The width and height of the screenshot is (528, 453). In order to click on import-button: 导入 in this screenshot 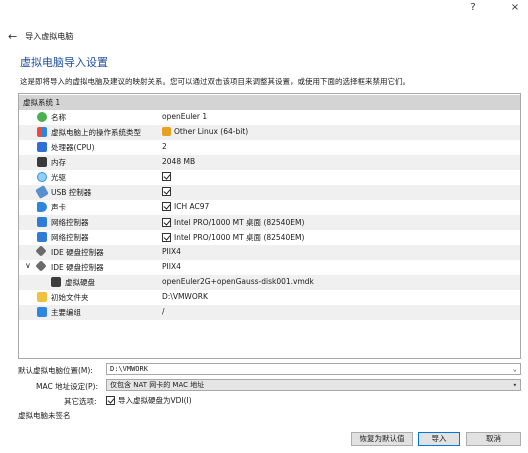, I will do `click(439, 439)`.